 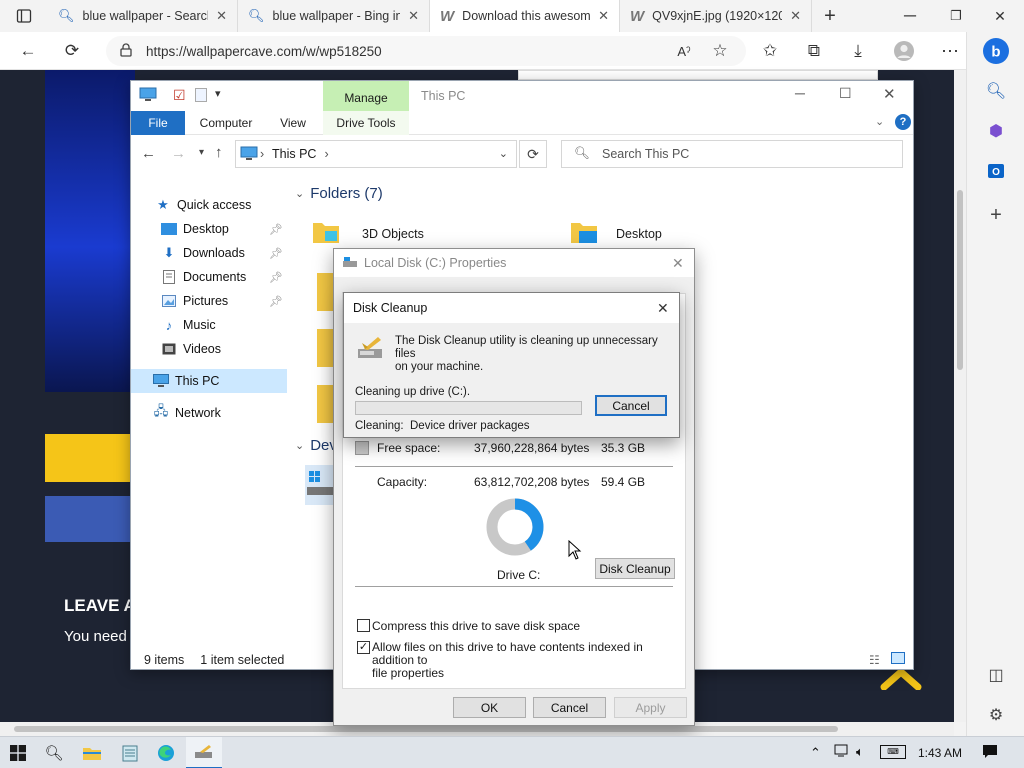 I want to click on devices-group-header: ⌄ Dev, so click(x=316, y=445).